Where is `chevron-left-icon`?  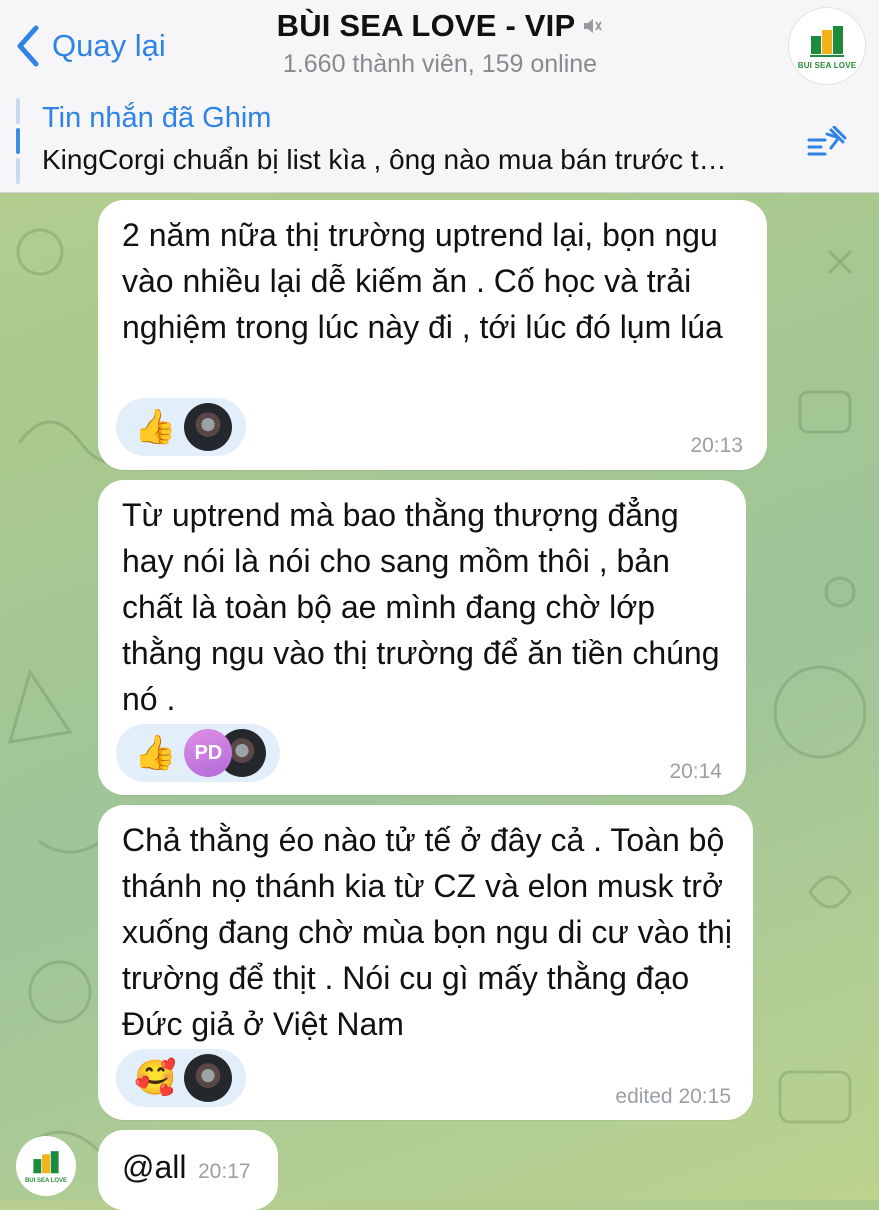 chevron-left-icon is located at coordinates (28, 46).